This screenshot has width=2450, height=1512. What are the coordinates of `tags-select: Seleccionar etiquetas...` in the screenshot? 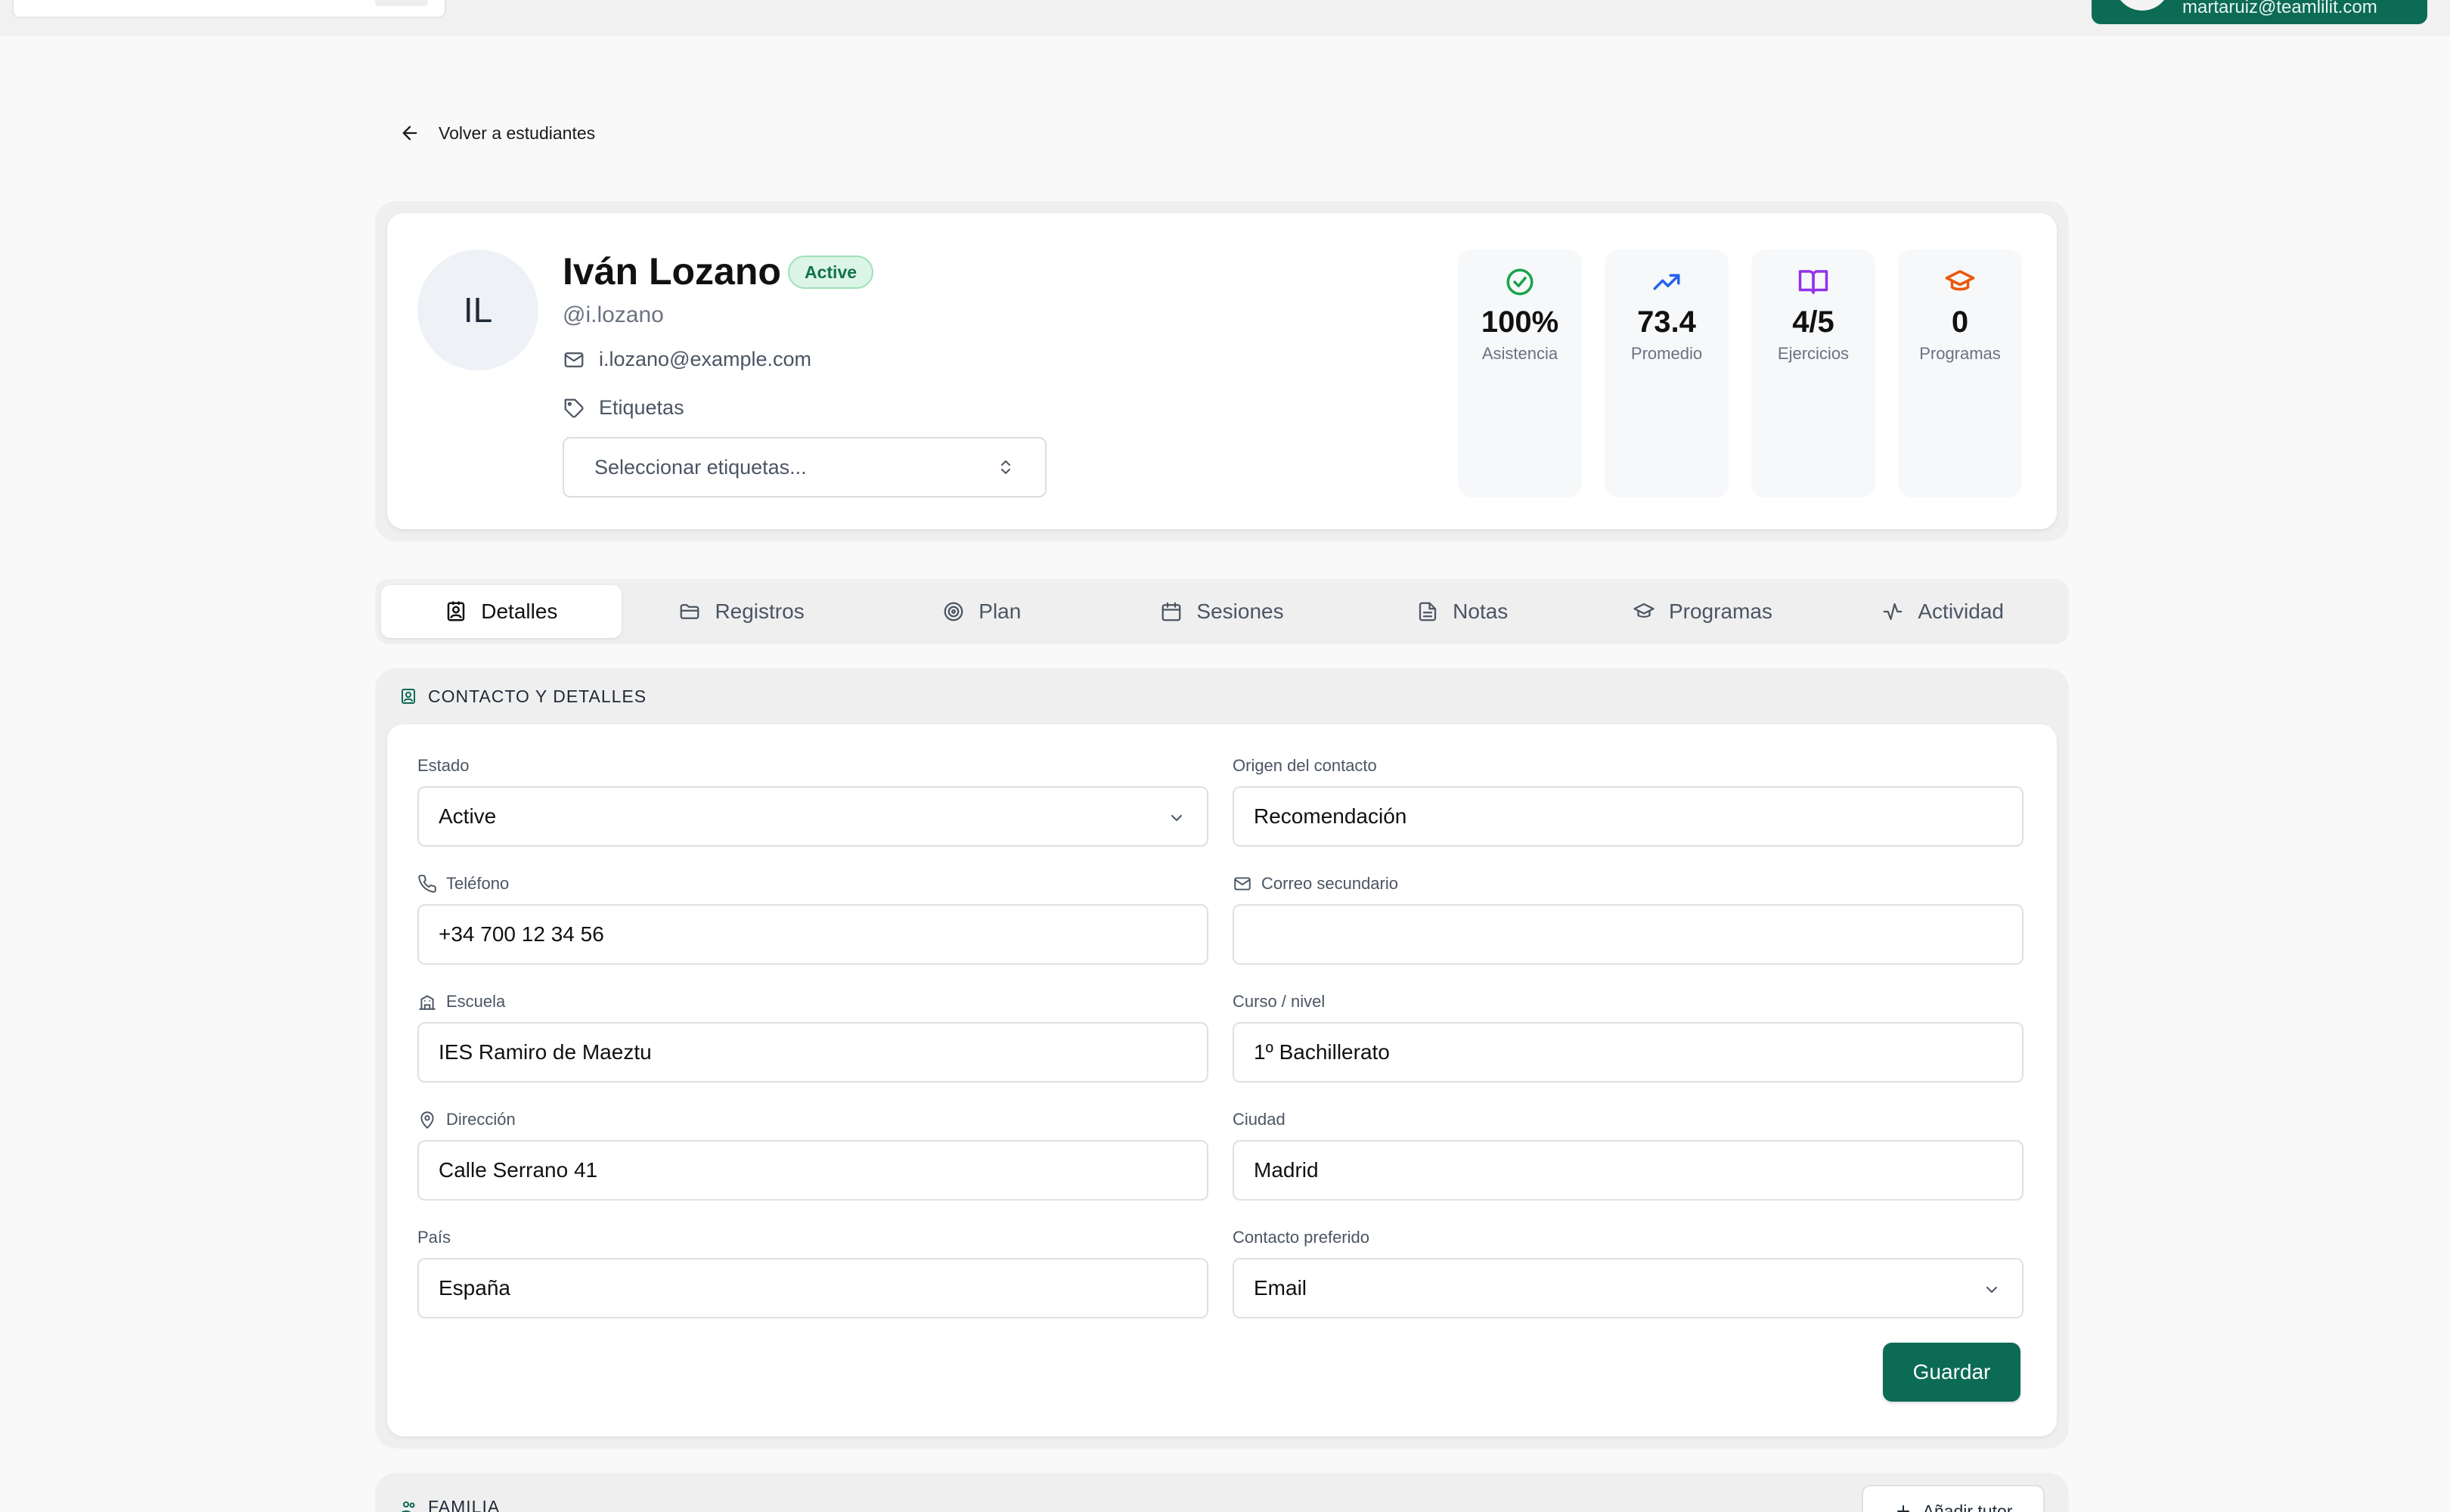 It's located at (805, 467).